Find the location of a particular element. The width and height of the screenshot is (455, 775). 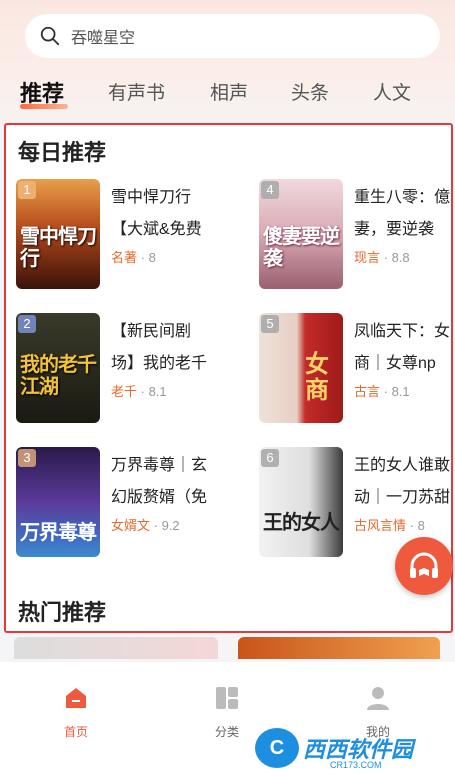

book-category: 古言 is located at coordinates (367, 391).